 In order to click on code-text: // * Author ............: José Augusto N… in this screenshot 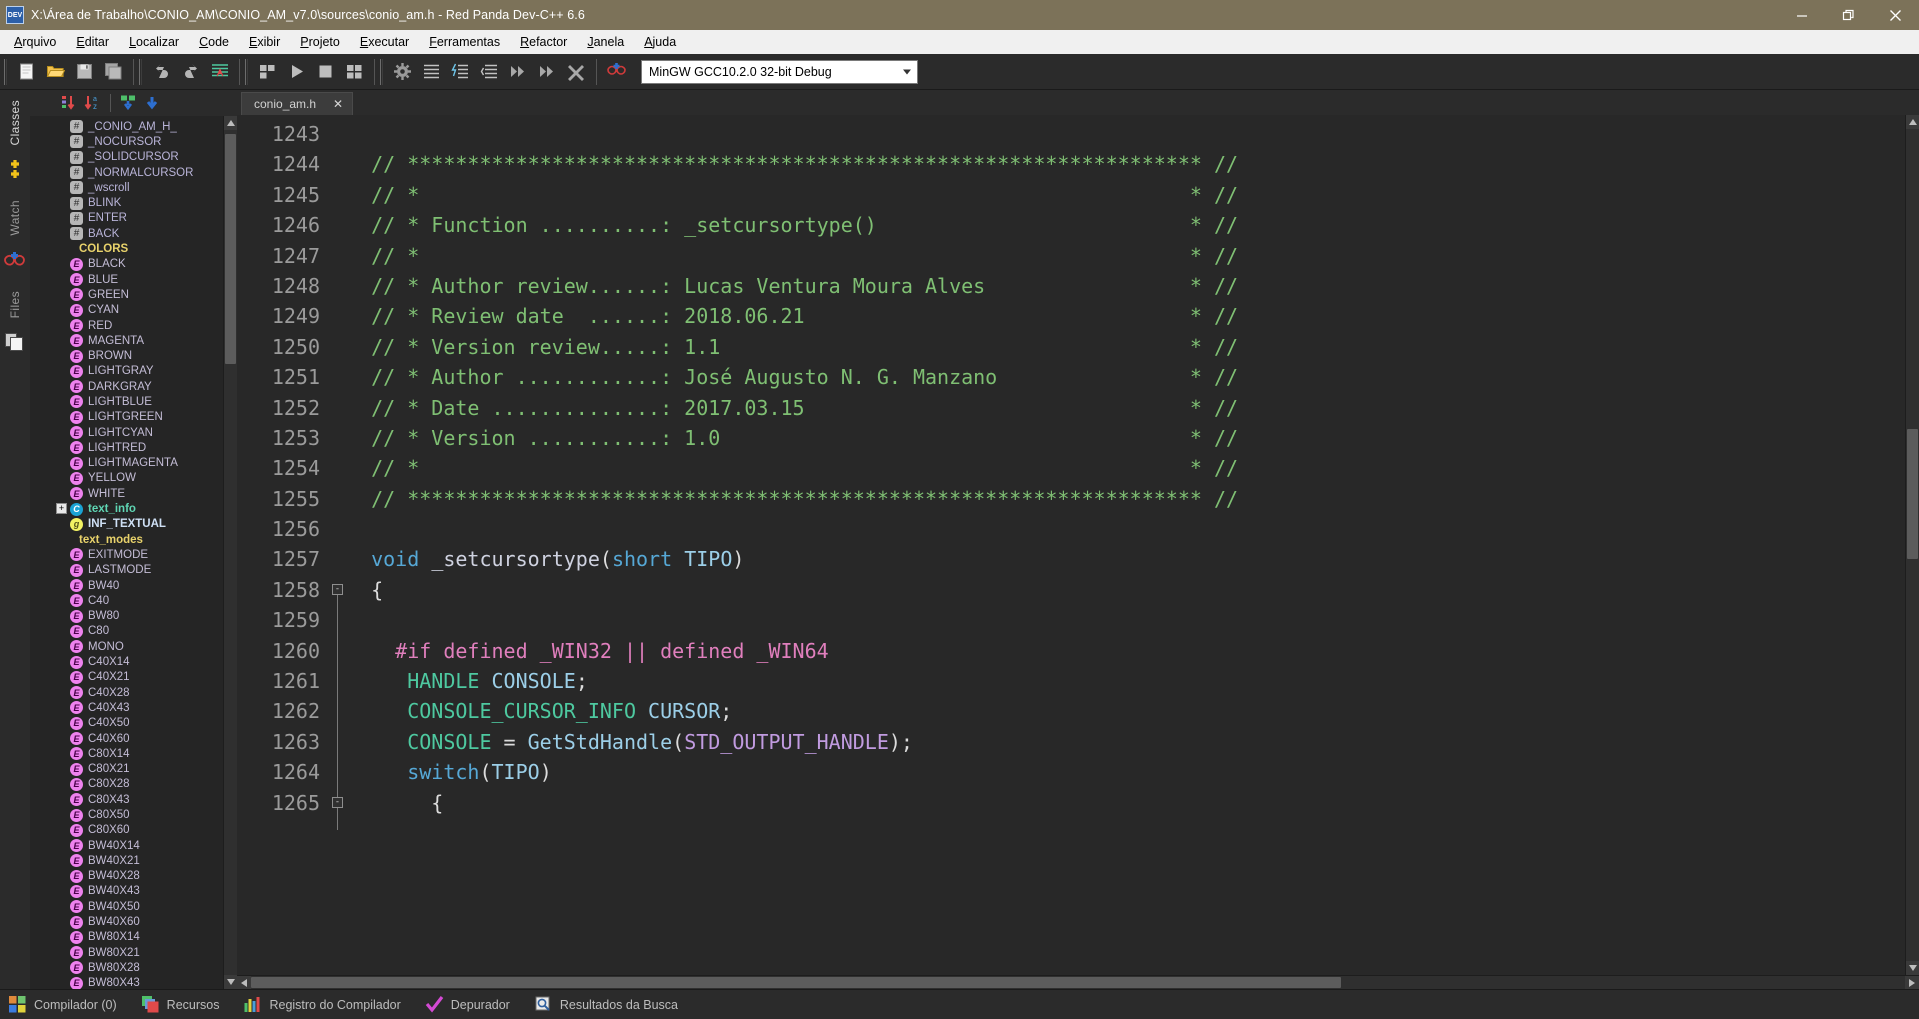, I will do `click(1126, 377)`.